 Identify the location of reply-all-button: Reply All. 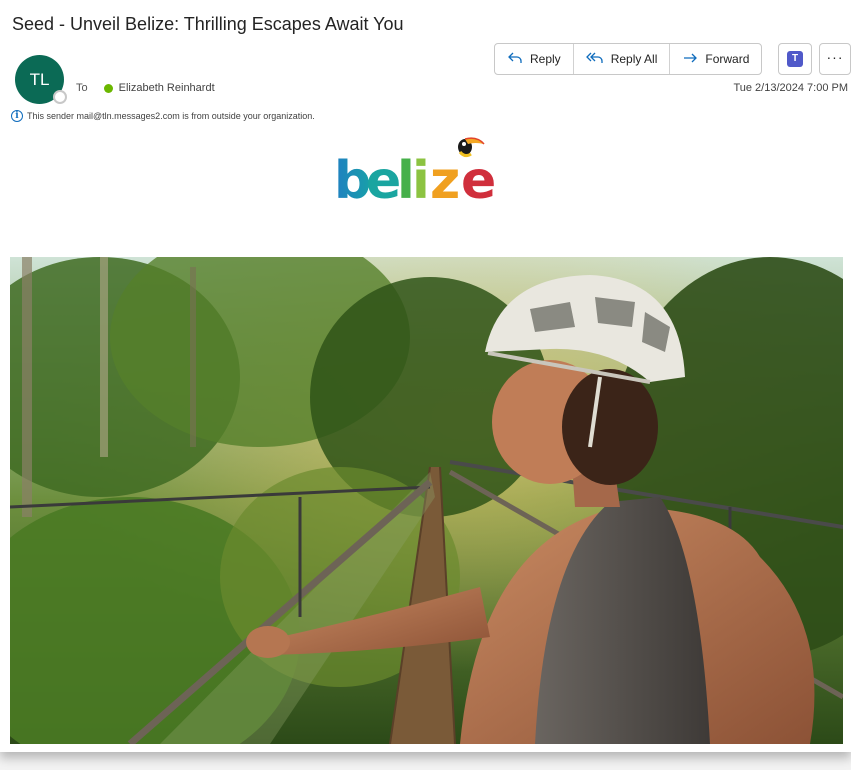
(621, 59).